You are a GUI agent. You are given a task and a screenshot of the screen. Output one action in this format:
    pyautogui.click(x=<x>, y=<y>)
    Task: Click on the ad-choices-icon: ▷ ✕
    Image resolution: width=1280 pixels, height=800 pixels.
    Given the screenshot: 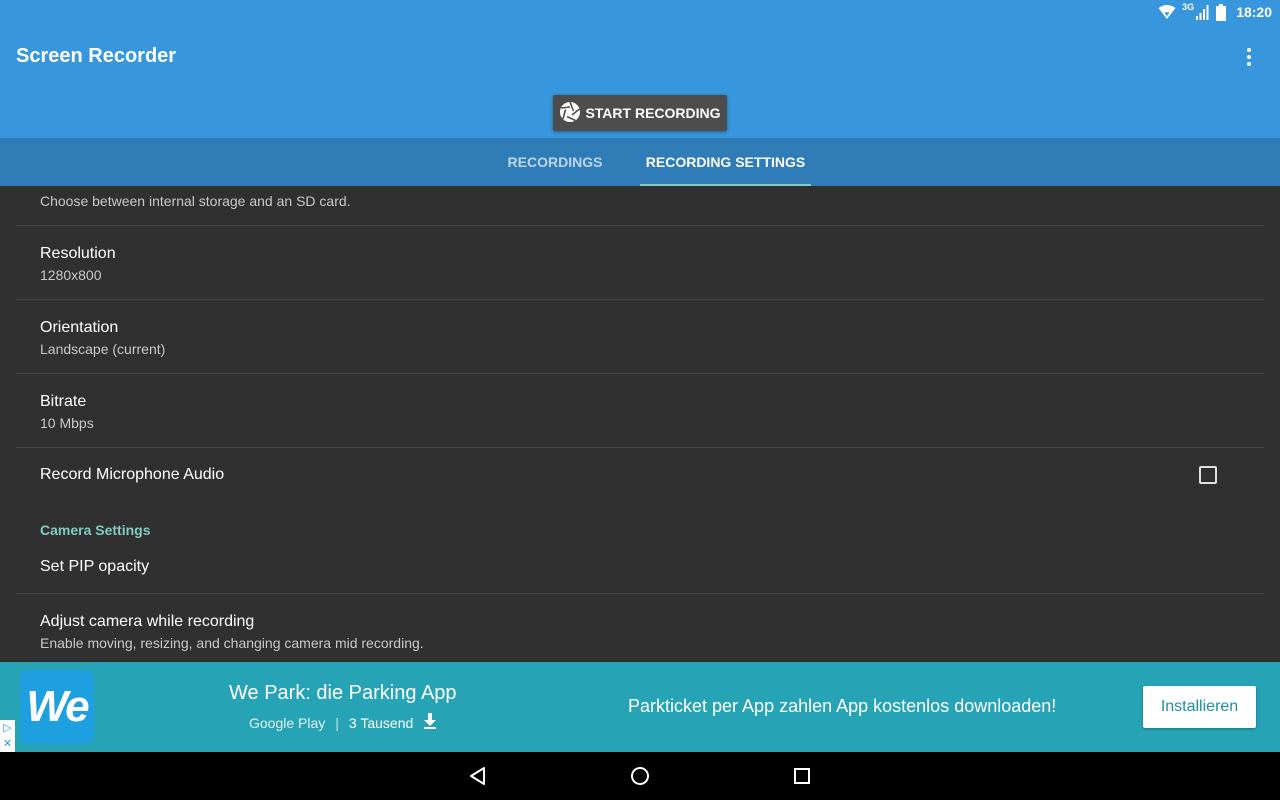 What is the action you would take?
    pyautogui.click(x=7, y=736)
    